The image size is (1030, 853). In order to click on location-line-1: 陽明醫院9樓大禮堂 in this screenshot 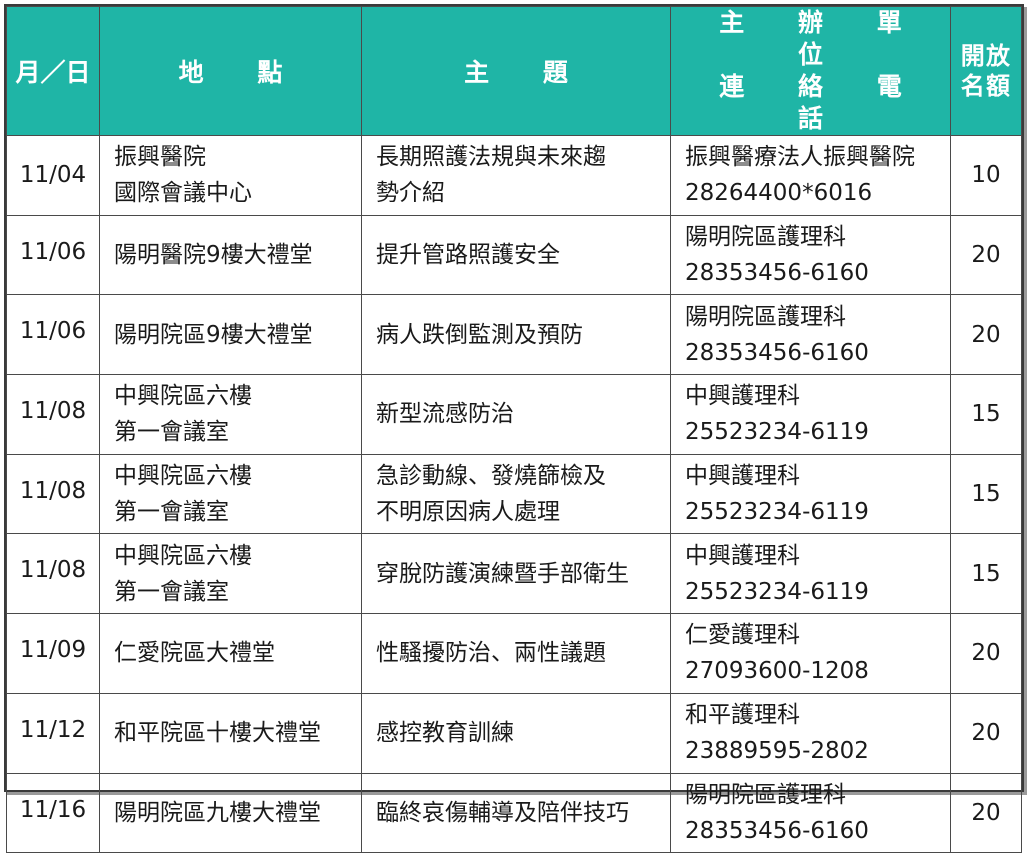, I will do `click(213, 255)`.